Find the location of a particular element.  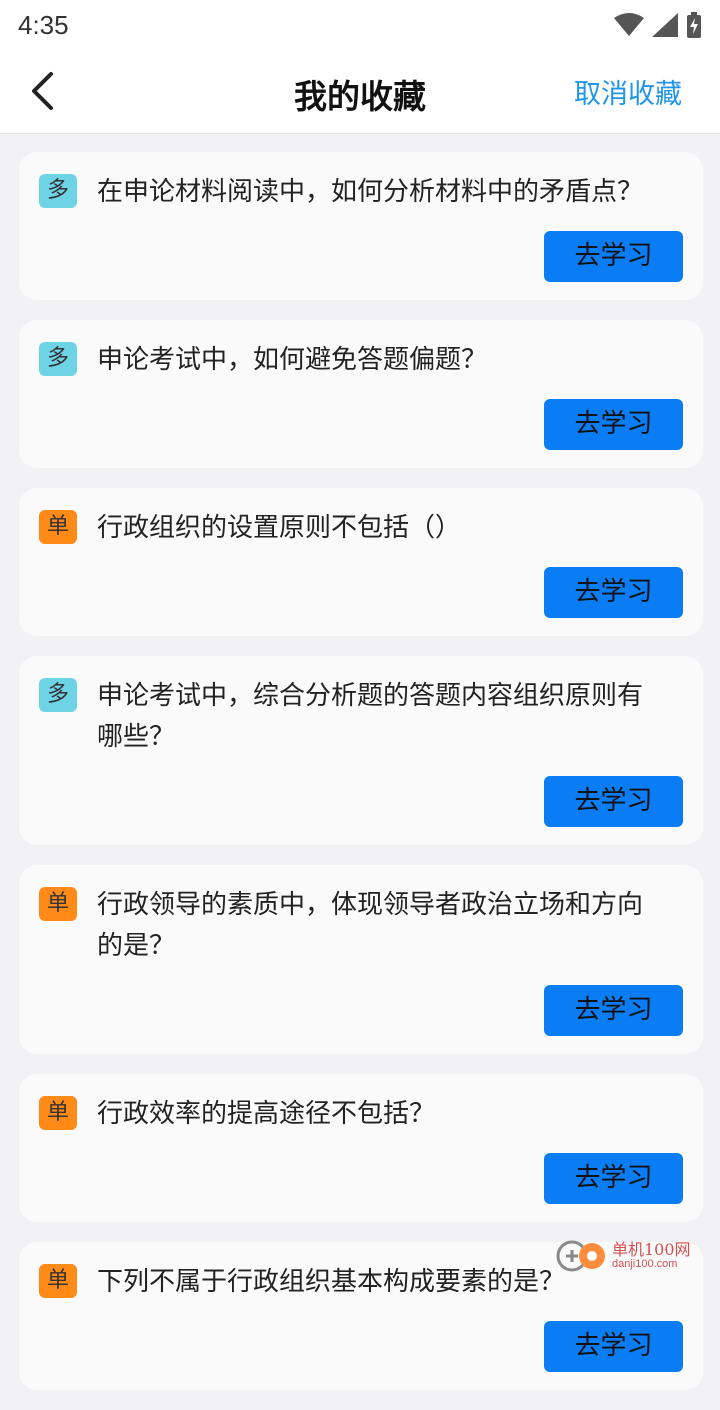

list-item: 多 申论考试中，如何避免答题偏题？ 去学习 is located at coordinates (361, 394).